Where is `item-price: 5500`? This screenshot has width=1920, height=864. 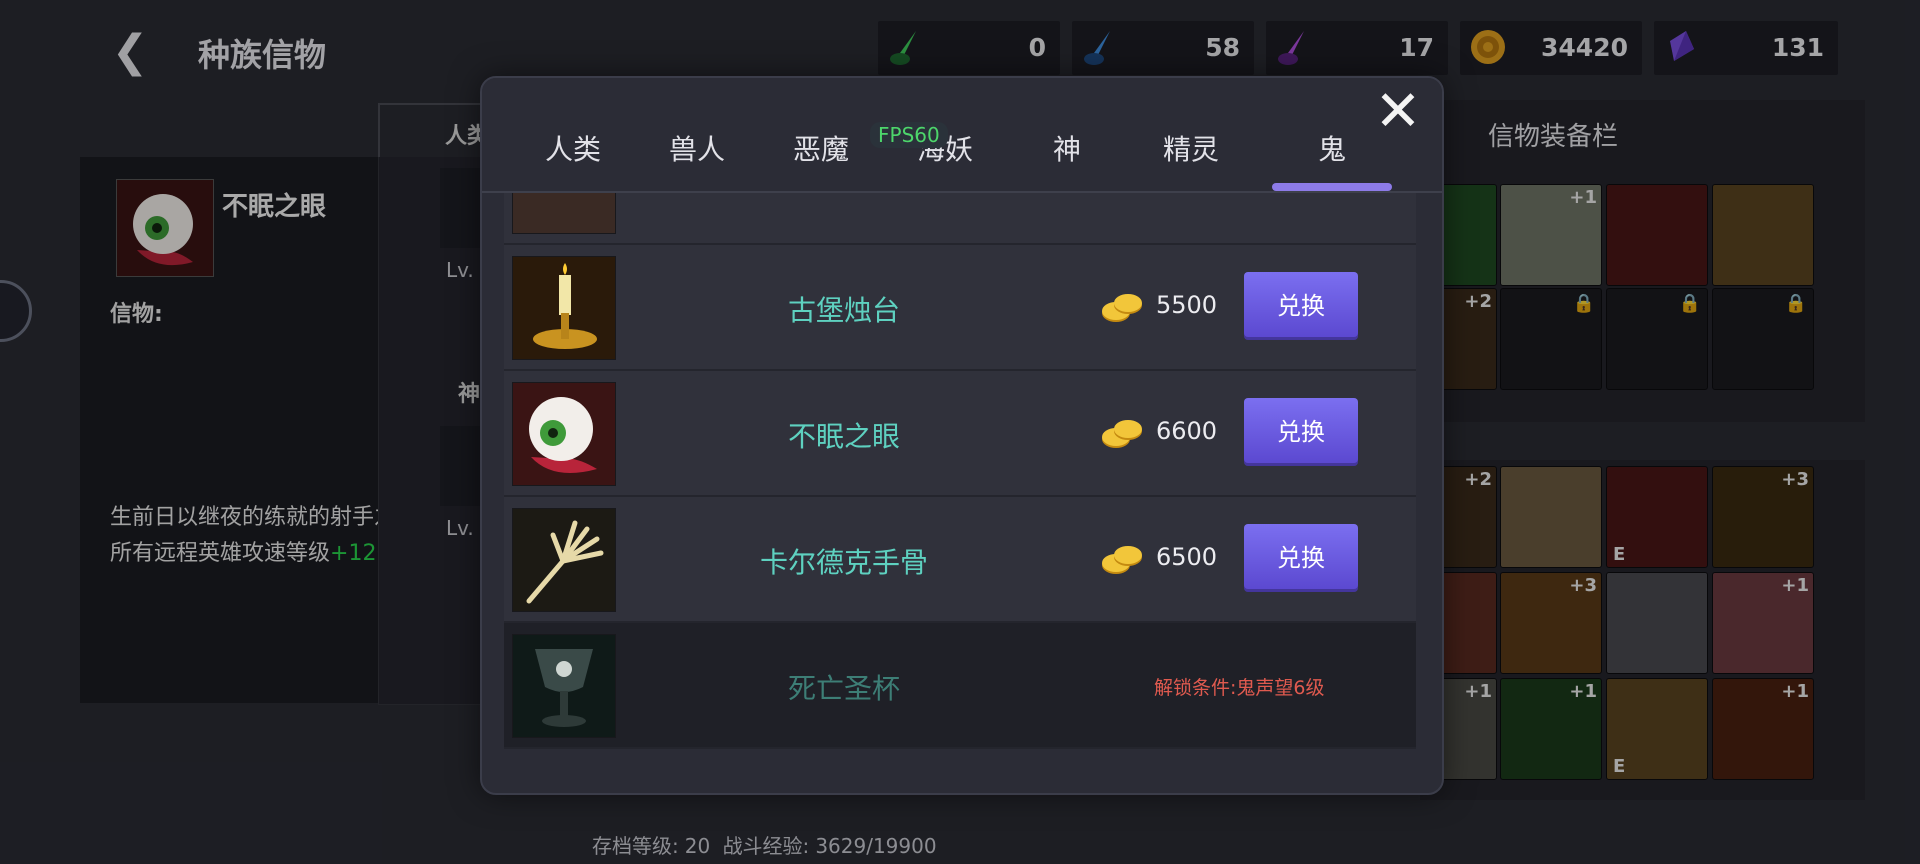 item-price: 5500 is located at coordinates (1187, 305).